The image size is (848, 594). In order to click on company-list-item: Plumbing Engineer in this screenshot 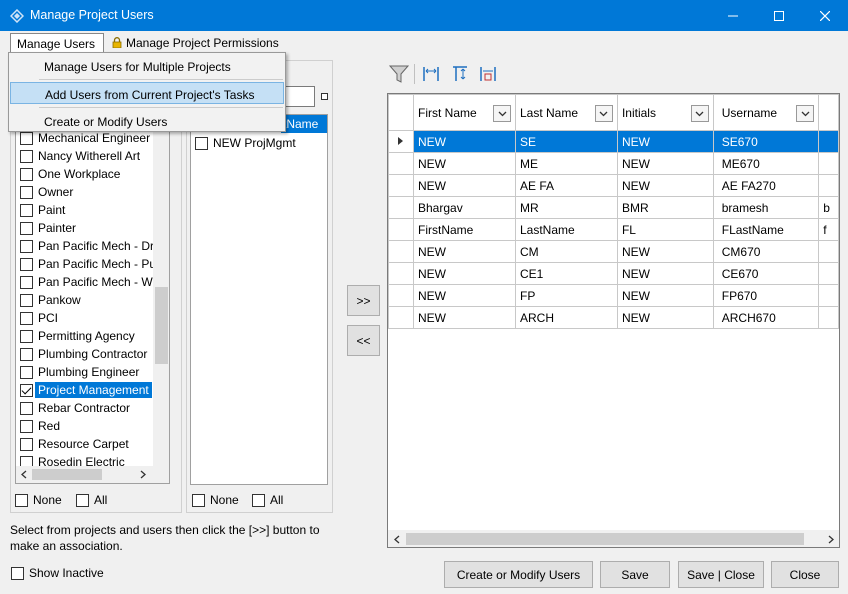, I will do `click(79, 372)`.